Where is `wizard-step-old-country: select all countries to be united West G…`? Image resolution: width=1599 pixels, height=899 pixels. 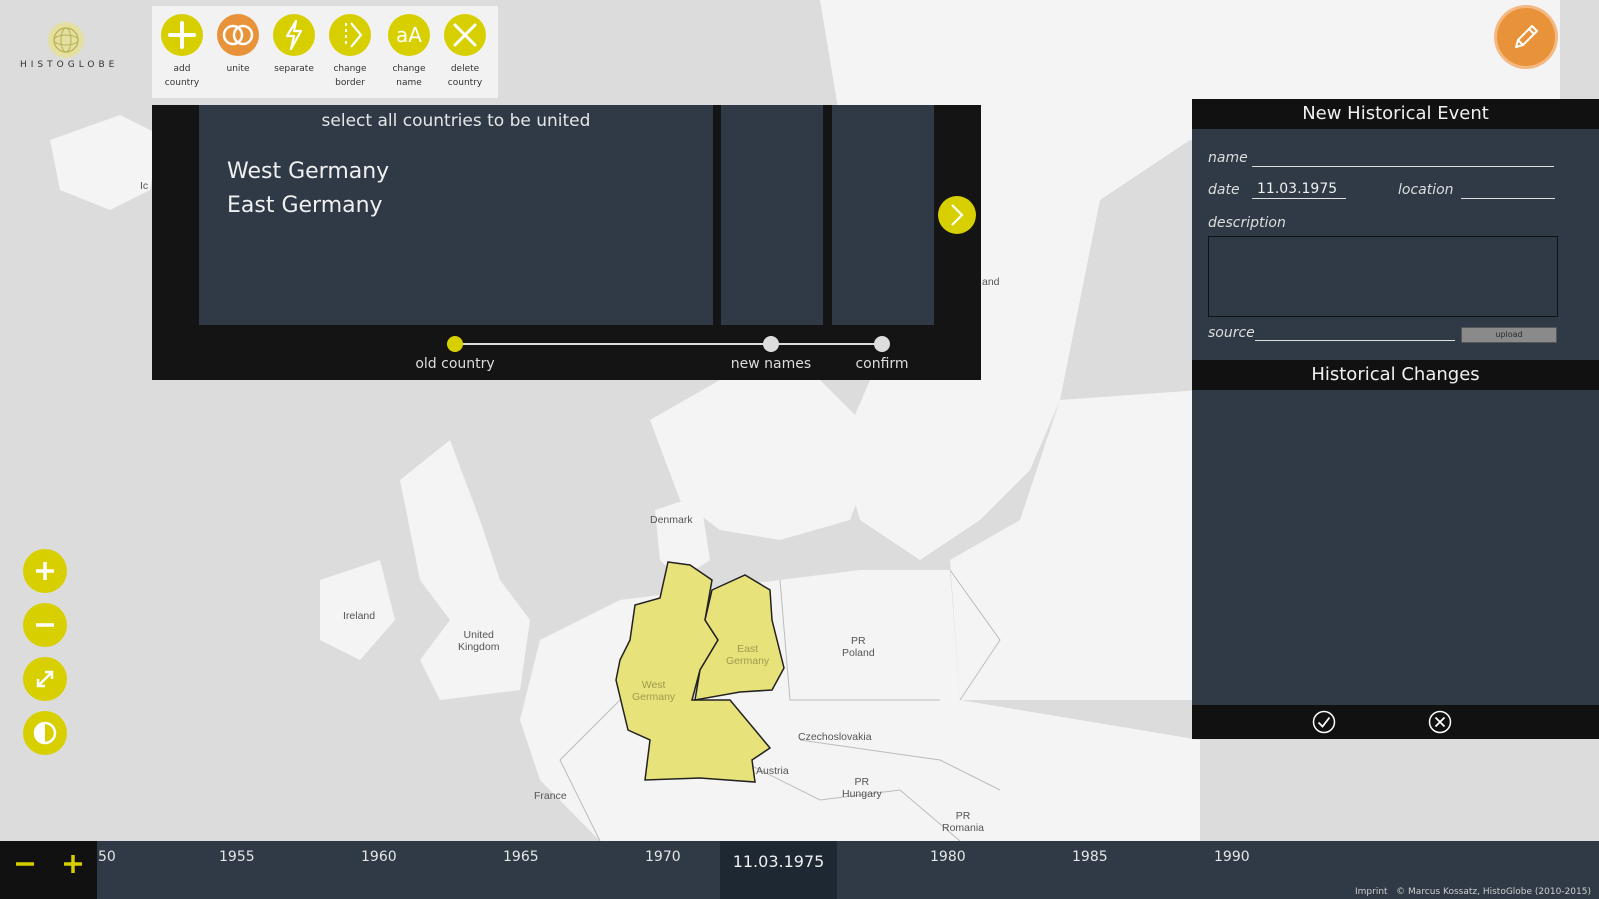
wizard-step-old-country: select all countries to be united West G… is located at coordinates (456, 215).